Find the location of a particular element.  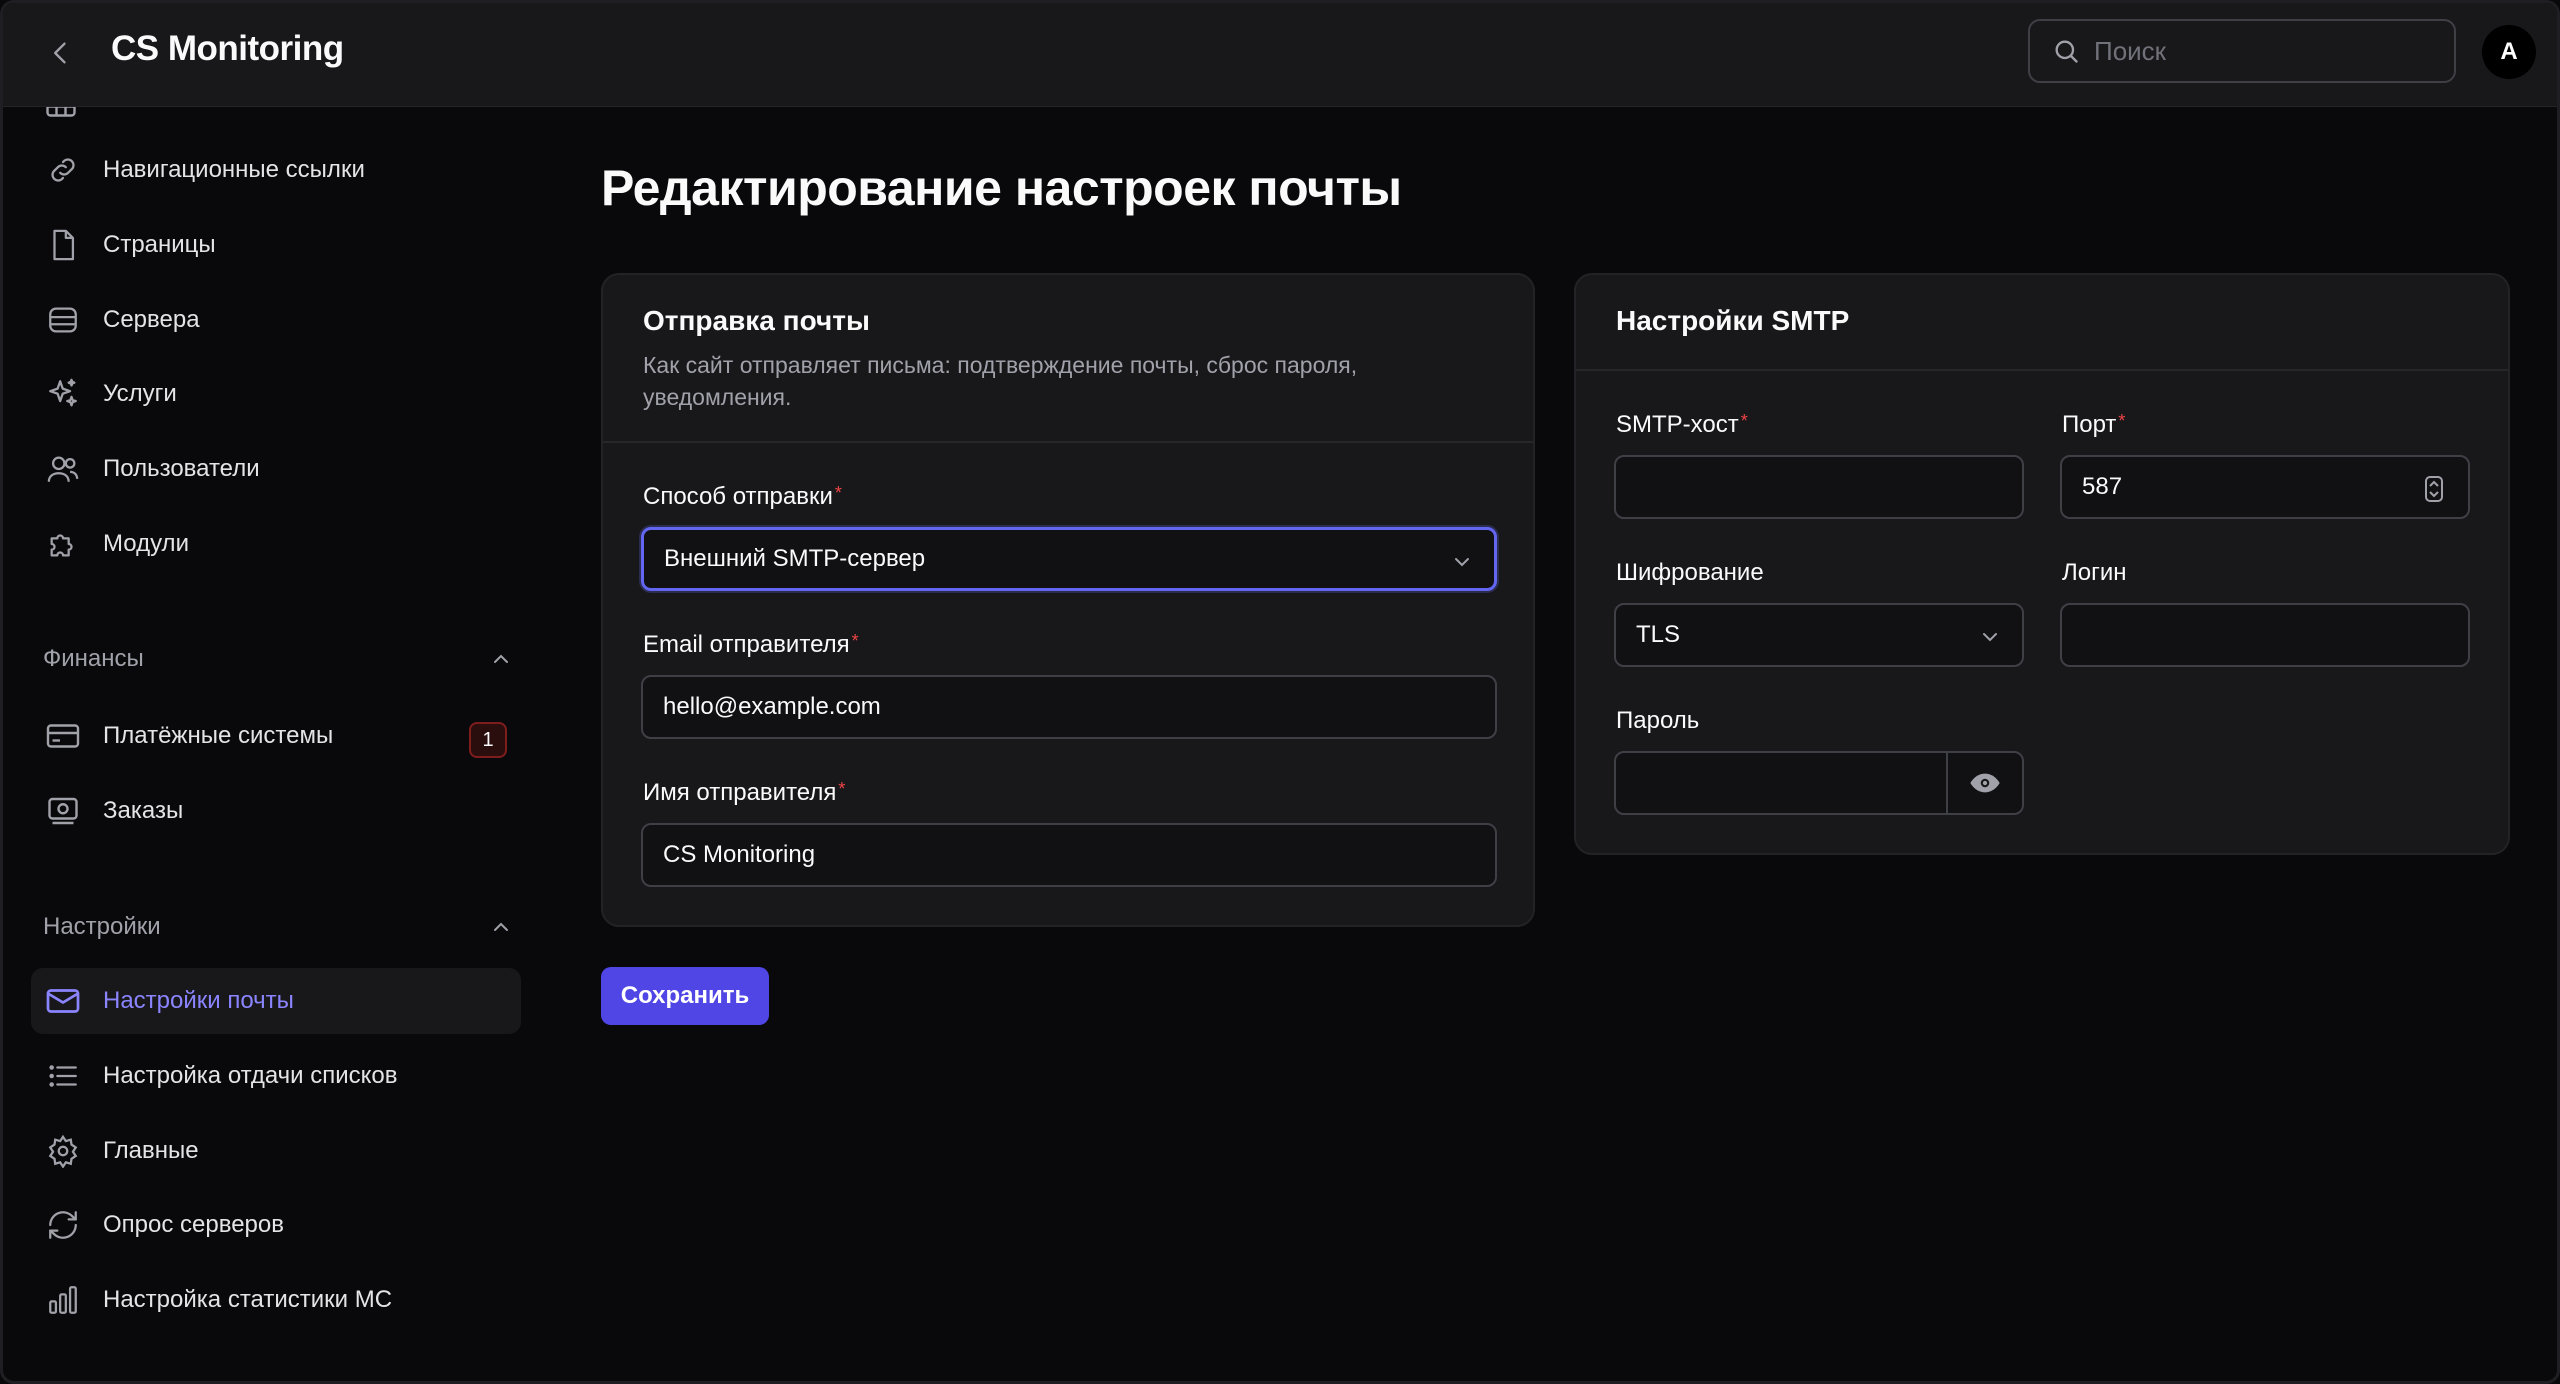

number-stepper-icon is located at coordinates (2434, 489).